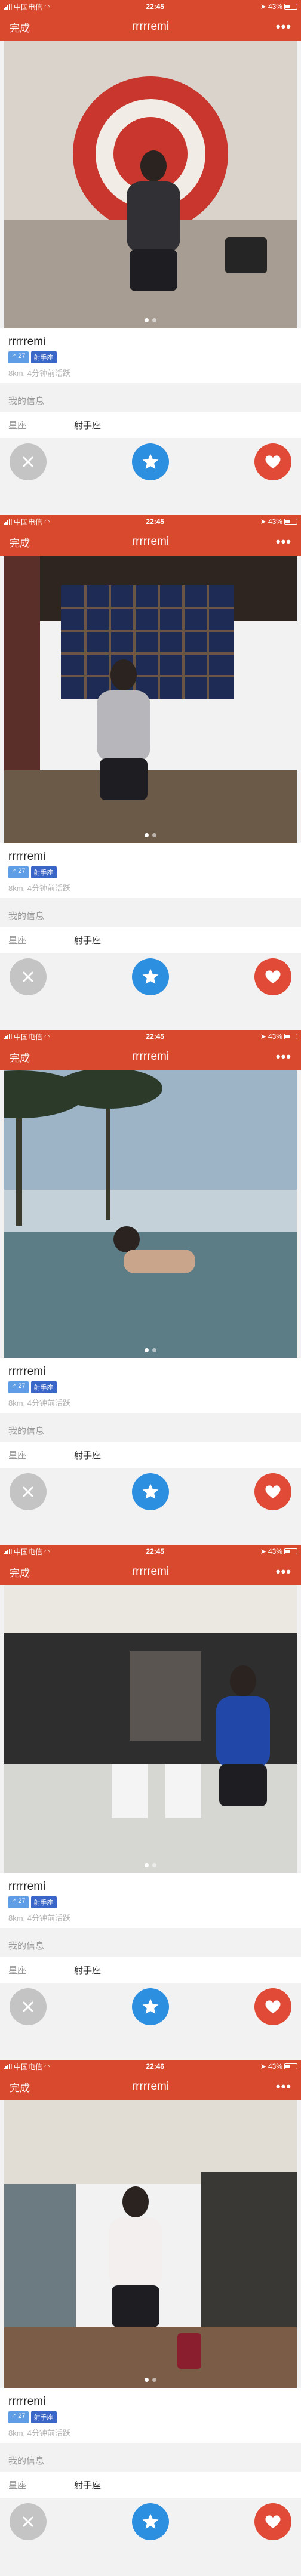  What do you see at coordinates (150, 1211) in the screenshot?
I see `sea` at bounding box center [150, 1211].